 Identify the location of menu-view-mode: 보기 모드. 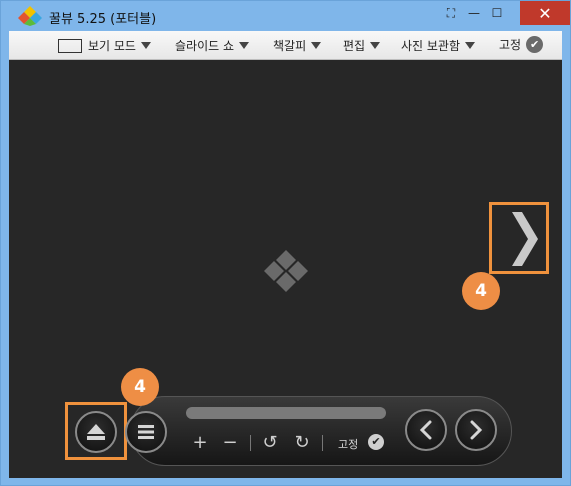
(104, 45).